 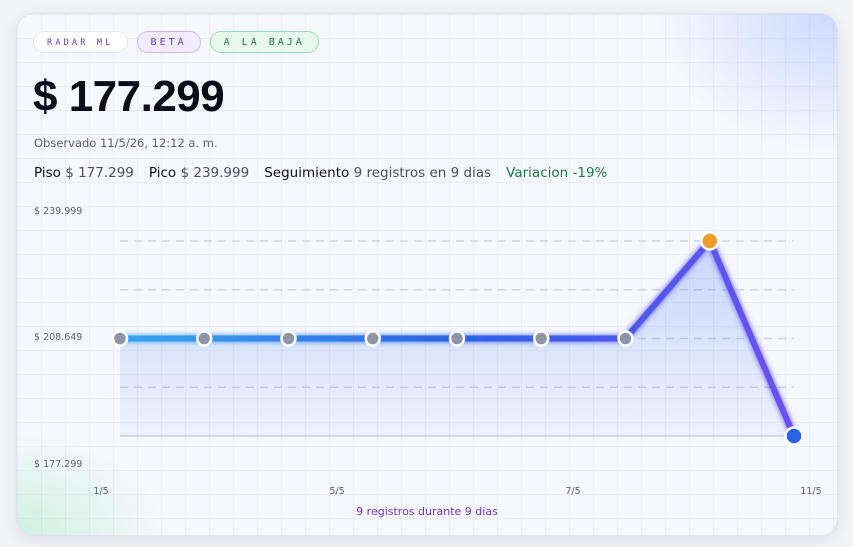 What do you see at coordinates (794, 436) in the screenshot?
I see `latest-point` at bounding box center [794, 436].